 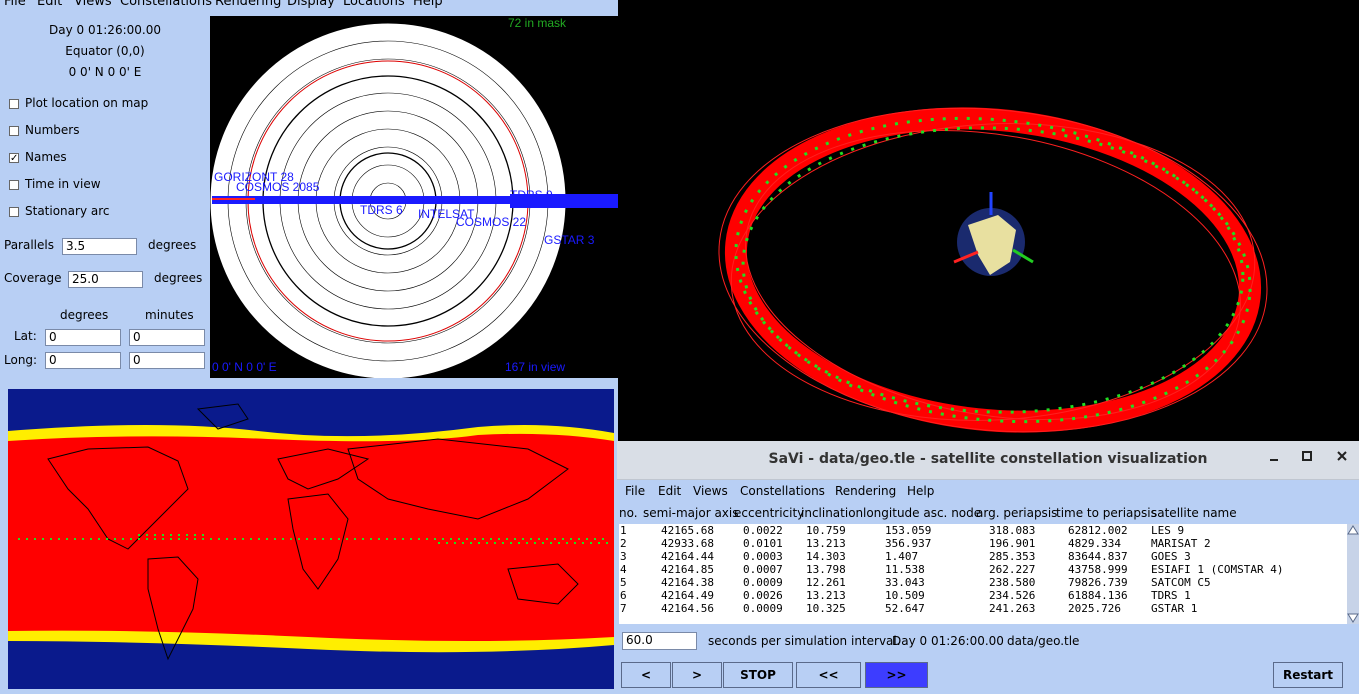 I want to click on savi-menu-edit: Edit, so click(x=669, y=491).